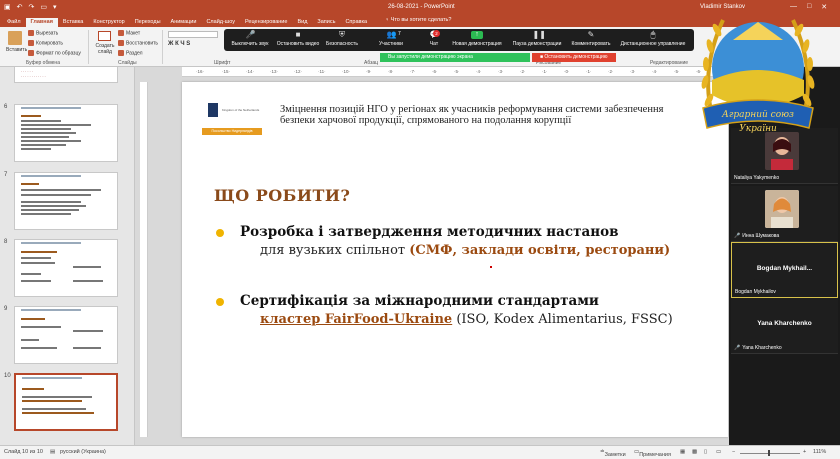  Describe the element at coordinates (298, 44) in the screenshot. I see `stop-video-label: Остановить видео` at that location.